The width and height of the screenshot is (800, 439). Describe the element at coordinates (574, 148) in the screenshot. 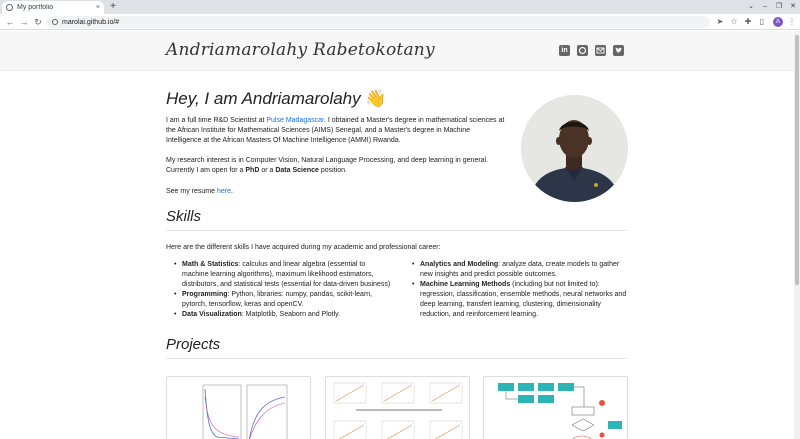

I see `profile-photo` at that location.